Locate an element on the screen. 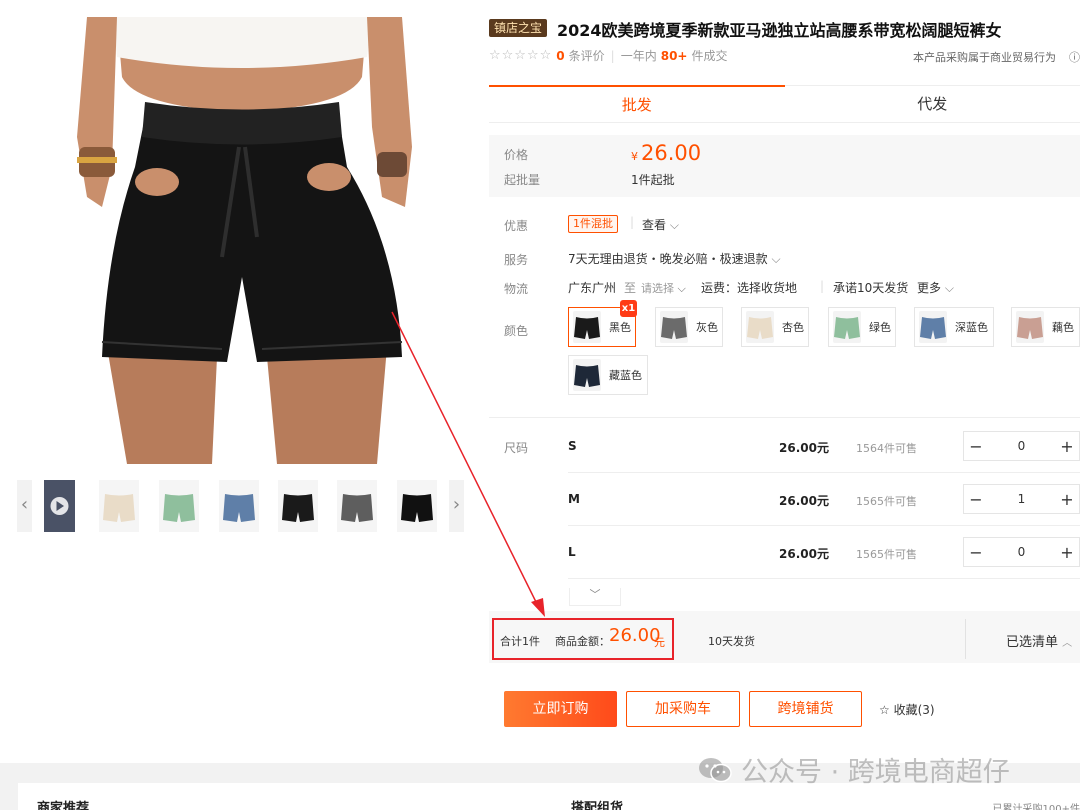 Image resolution: width=1080 pixels, height=810 pixels. bundle-purchase-note: 已累计采购100+件 is located at coordinates (1036, 807).